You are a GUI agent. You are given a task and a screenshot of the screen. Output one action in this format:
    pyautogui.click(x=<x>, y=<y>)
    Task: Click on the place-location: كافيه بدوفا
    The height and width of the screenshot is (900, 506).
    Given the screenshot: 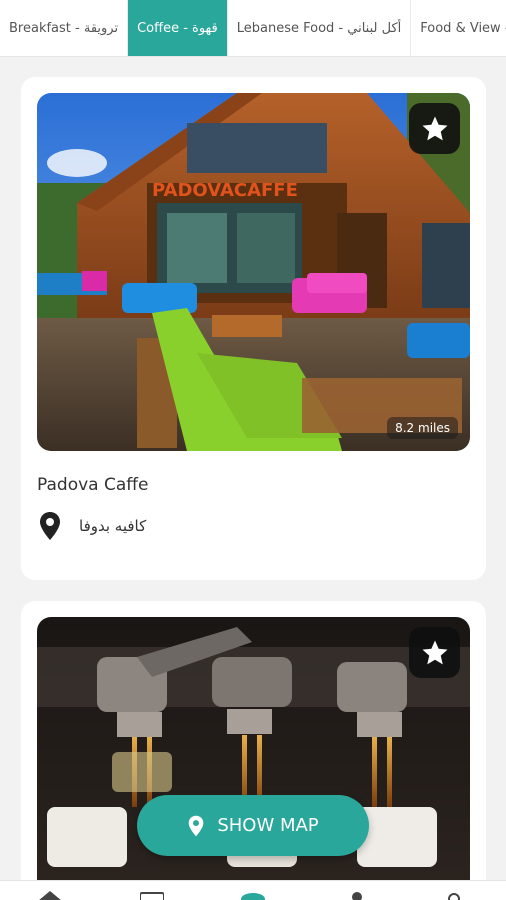 What is the action you would take?
    pyautogui.click(x=92, y=526)
    